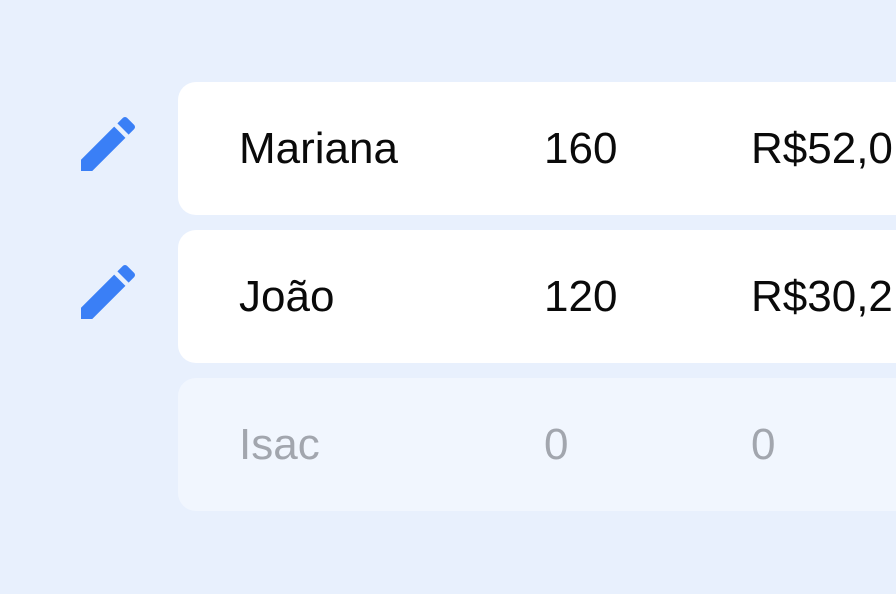 The image size is (896, 594). I want to click on participant-name: Isac, so click(279, 444).